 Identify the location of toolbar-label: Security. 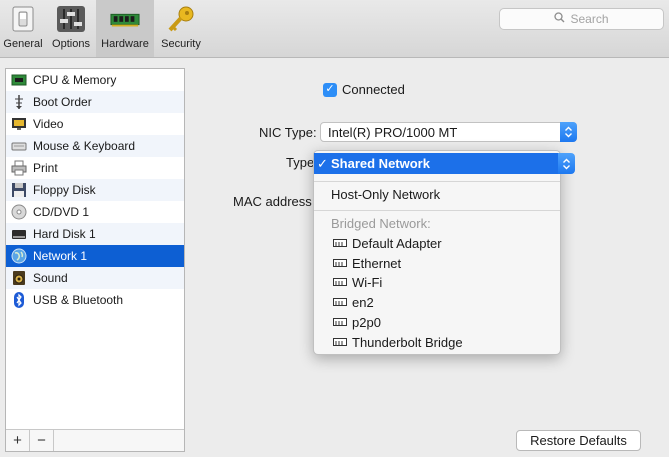
(181, 44).